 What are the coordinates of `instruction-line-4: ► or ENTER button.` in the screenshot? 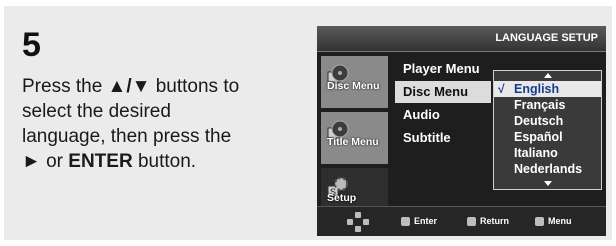 It's located at (157, 161).